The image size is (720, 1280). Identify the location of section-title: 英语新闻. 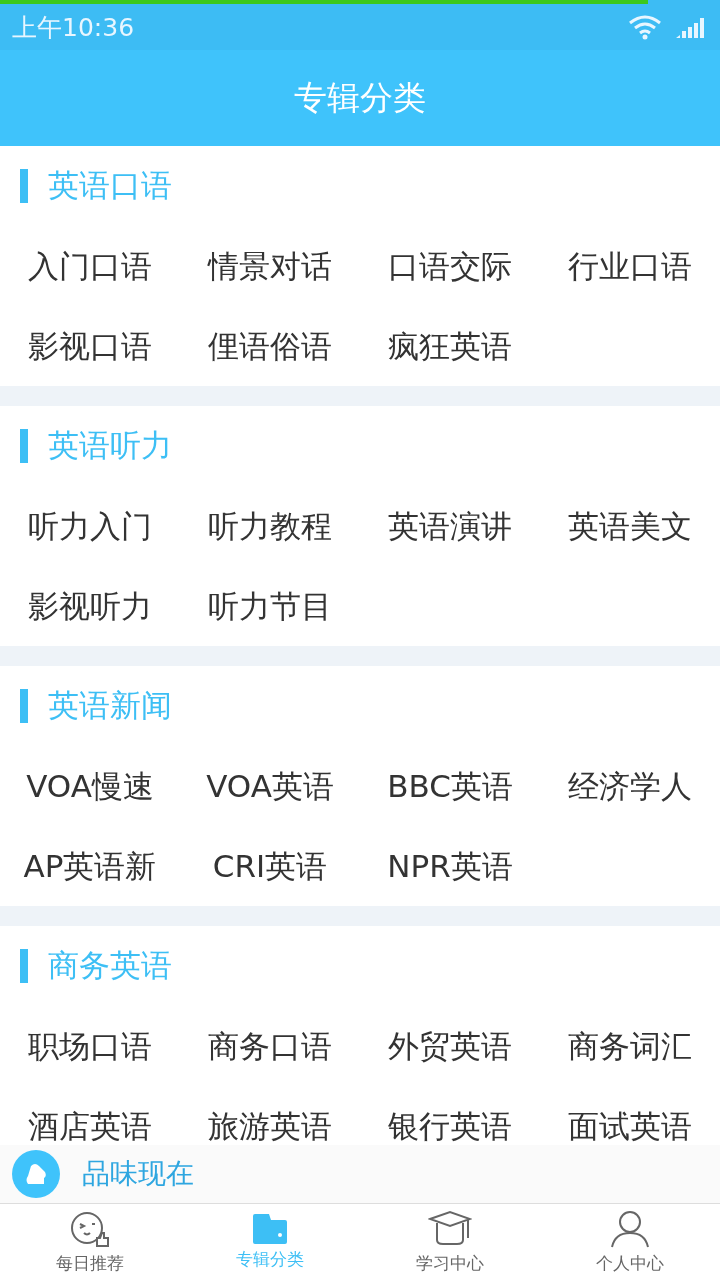
(110, 705).